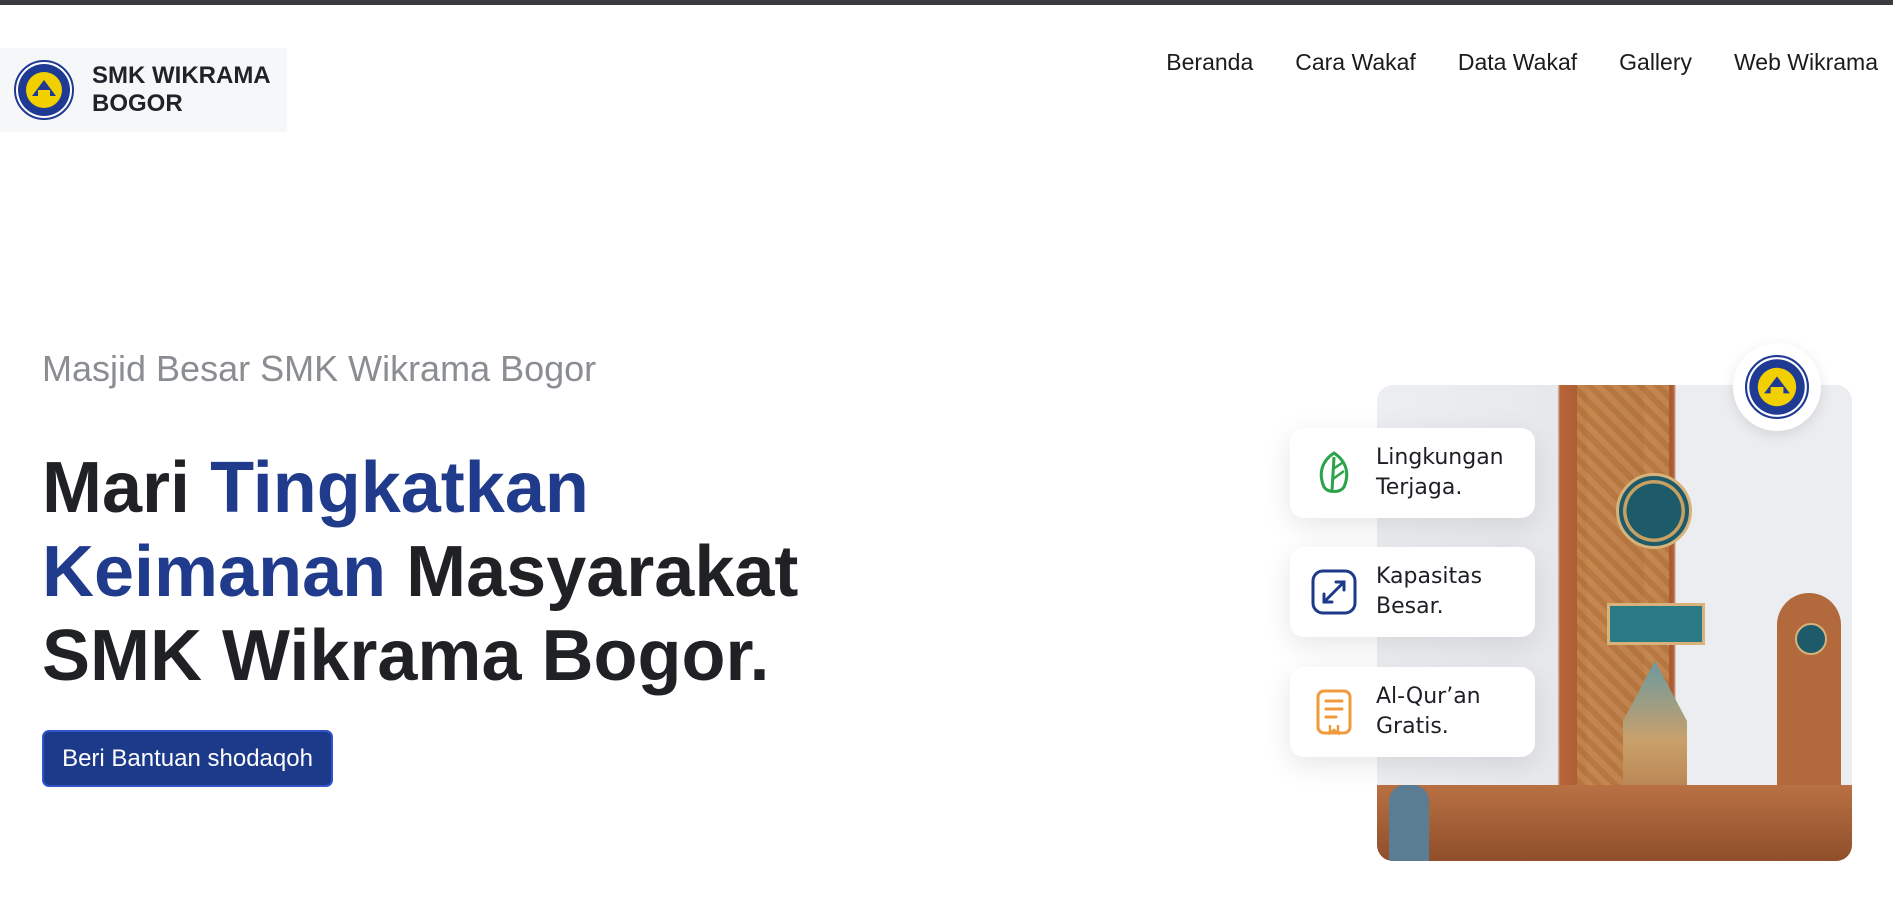 The image size is (1893, 916). I want to click on wikrama-badge, so click(1777, 387).